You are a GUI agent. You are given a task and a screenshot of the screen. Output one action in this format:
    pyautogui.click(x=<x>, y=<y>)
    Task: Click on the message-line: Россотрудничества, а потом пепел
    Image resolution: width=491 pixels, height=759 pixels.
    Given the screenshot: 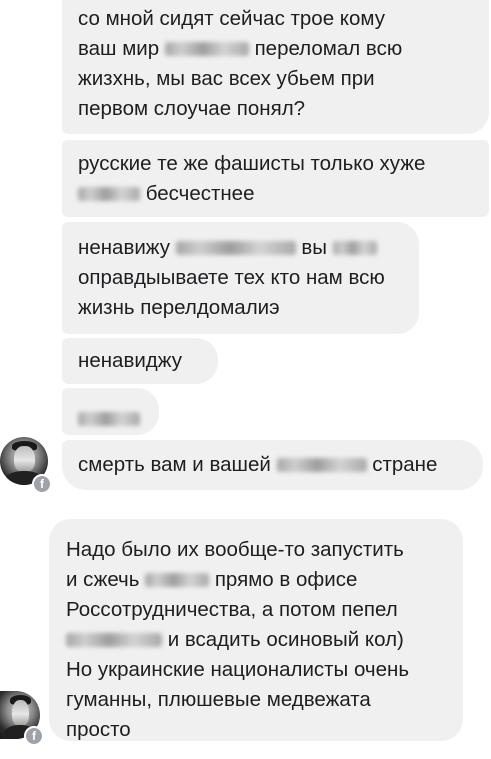 What is the action you would take?
    pyautogui.click(x=258, y=610)
    